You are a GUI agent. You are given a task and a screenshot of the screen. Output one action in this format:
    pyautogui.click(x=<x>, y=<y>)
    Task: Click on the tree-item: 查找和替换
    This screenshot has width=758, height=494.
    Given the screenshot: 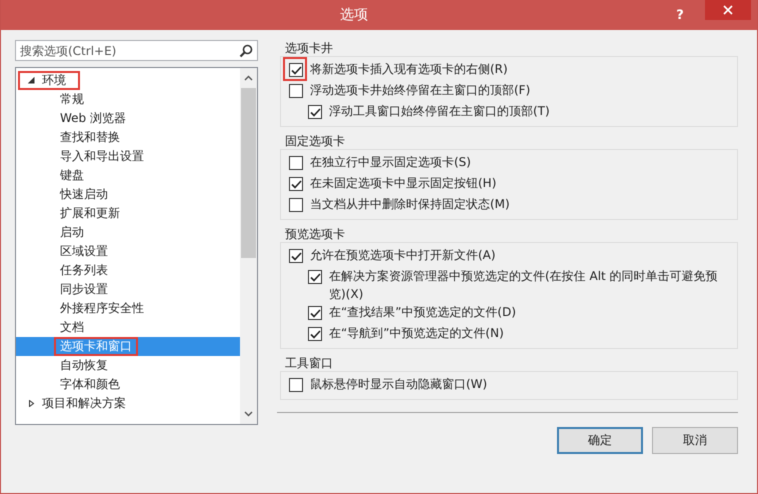 What is the action you would take?
    pyautogui.click(x=128, y=137)
    